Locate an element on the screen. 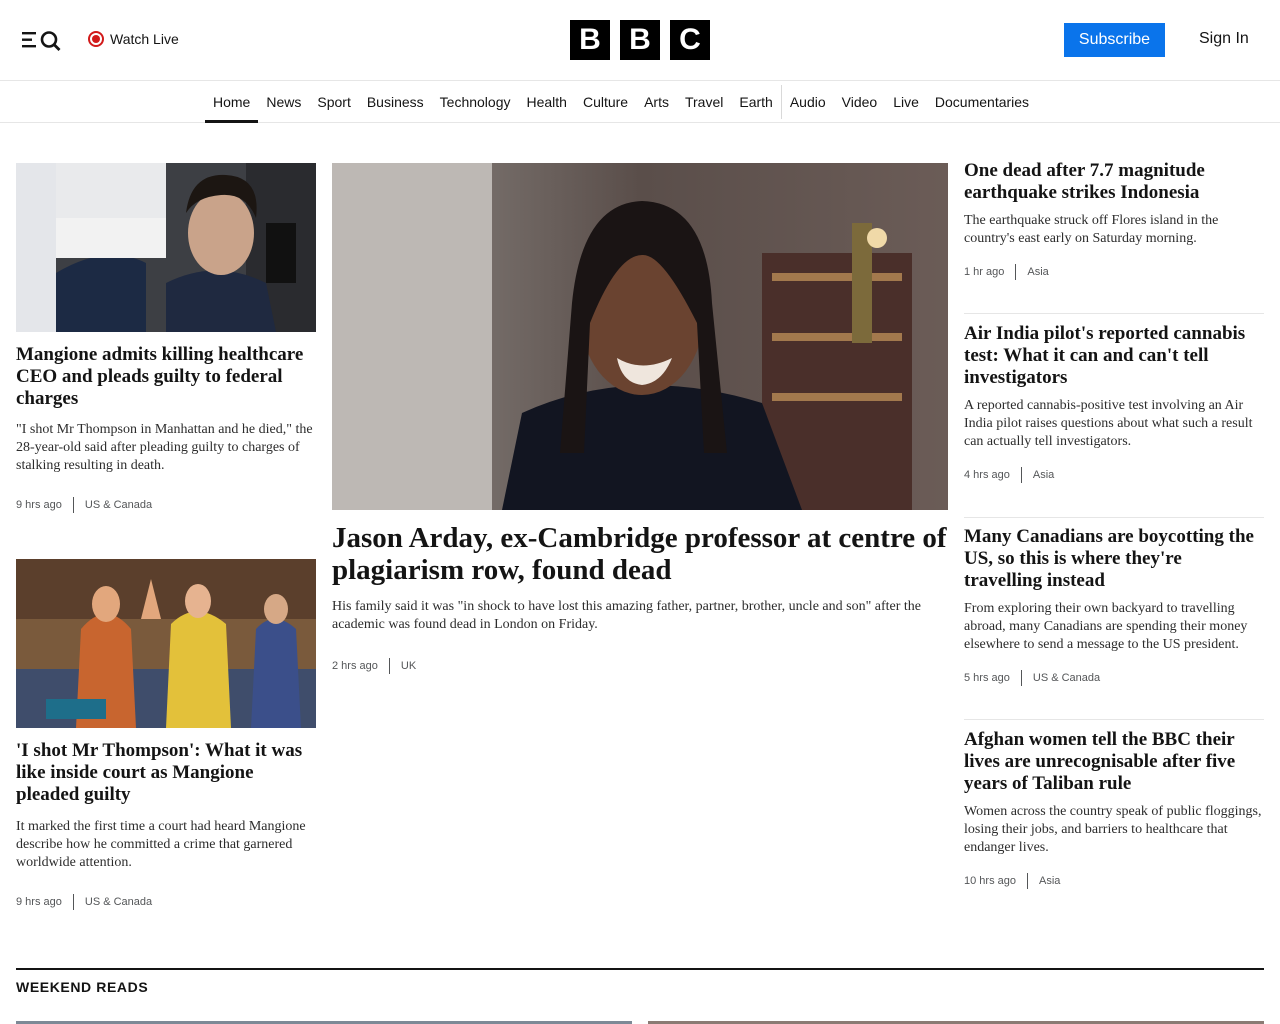  story-time: 2 hrs ago is located at coordinates (355, 666).